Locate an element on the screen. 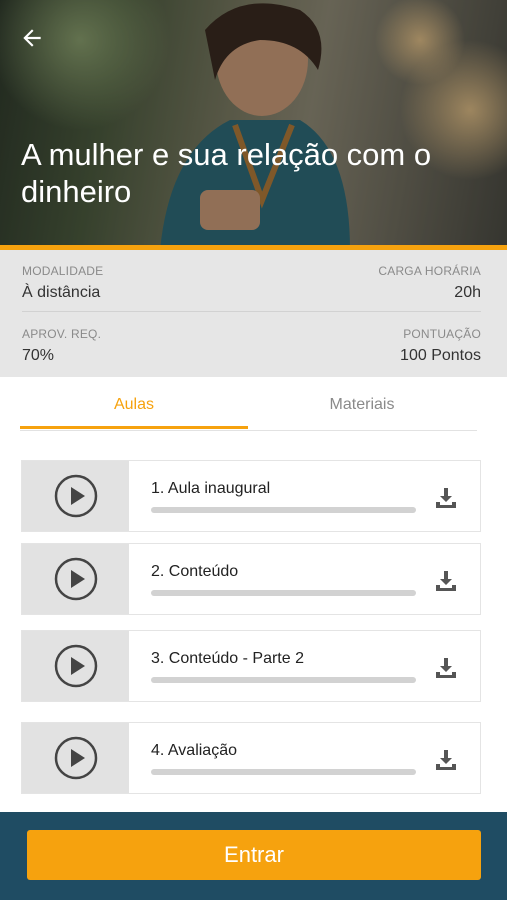 This screenshot has width=507, height=900. lesson-title: 3. Conteúdo - Parte 2 is located at coordinates (227, 658).